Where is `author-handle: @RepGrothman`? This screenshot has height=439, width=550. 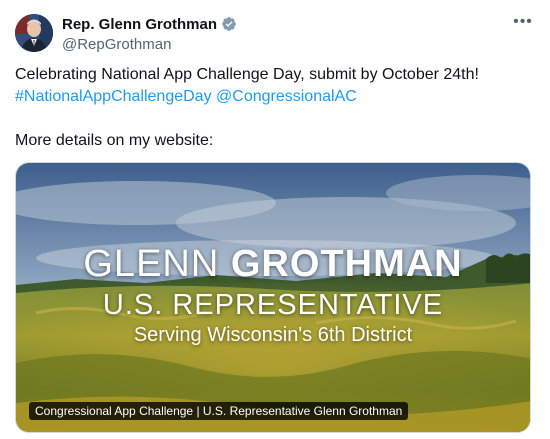 author-handle: @RepGrothman is located at coordinates (149, 44).